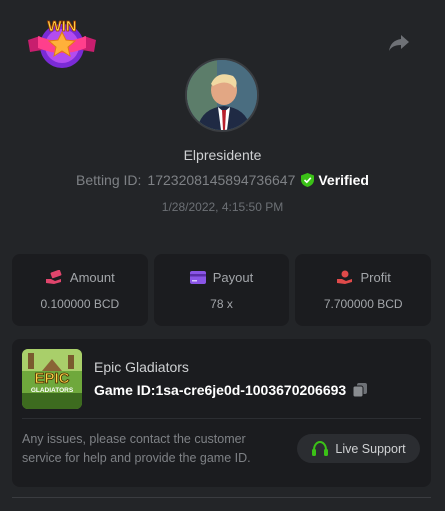 The image size is (445, 511). What do you see at coordinates (363, 290) in the screenshot?
I see `stat-profit: Profit 7.700000 BCD` at bounding box center [363, 290].